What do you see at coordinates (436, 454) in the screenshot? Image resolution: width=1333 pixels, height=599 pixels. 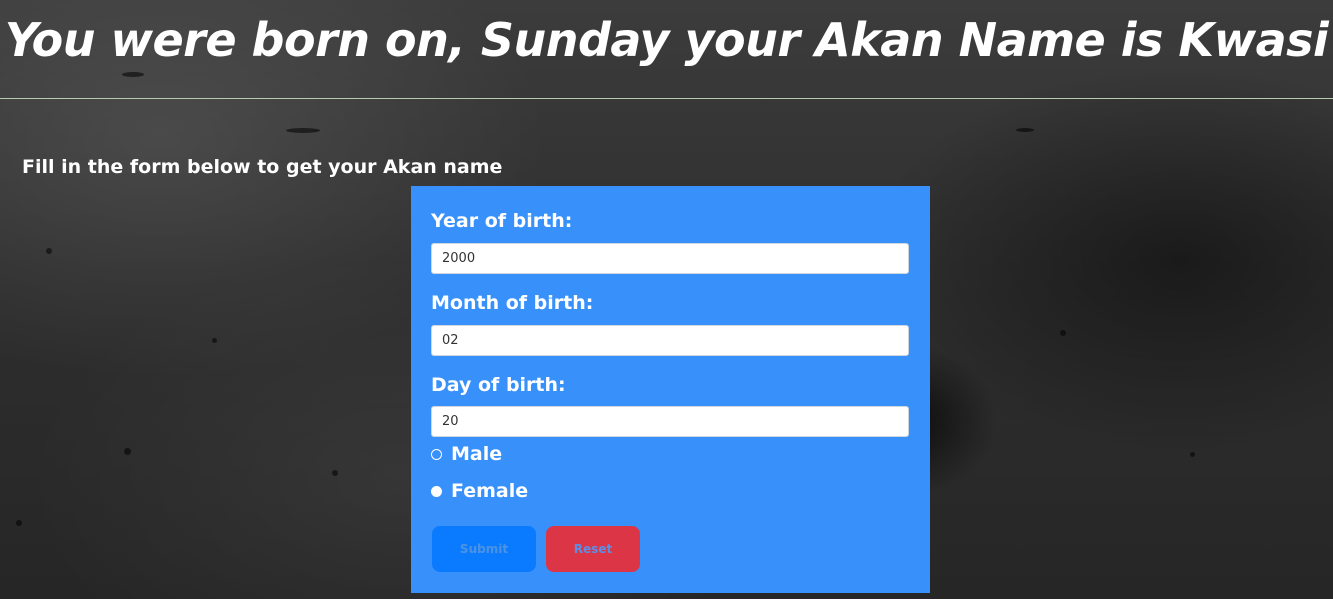 I see `male-radio` at bounding box center [436, 454].